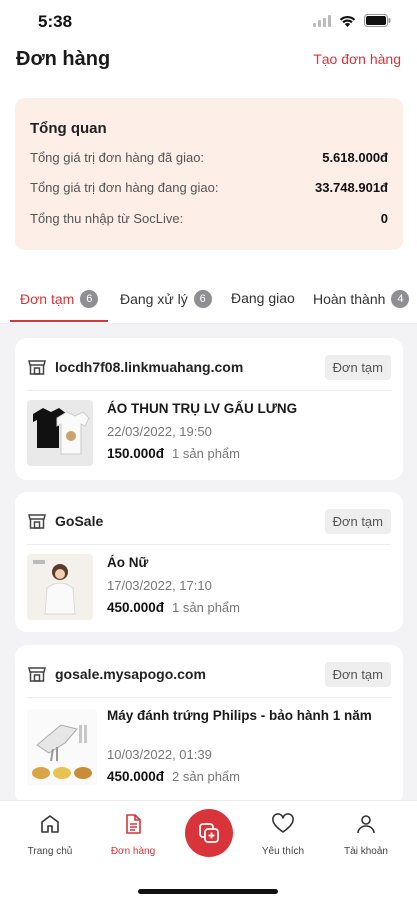 The height and width of the screenshot is (900, 417). What do you see at coordinates (149, 367) in the screenshot?
I see `shop-name: locdh7f08.linkmuahang.com` at bounding box center [149, 367].